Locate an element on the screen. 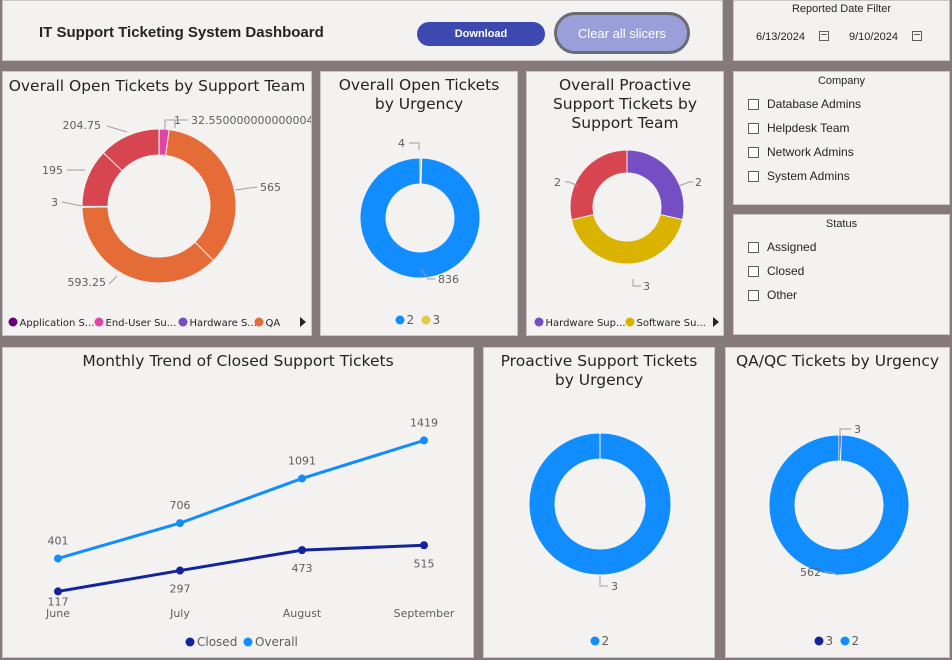 The height and width of the screenshot is (660, 952). x-tick-label: June is located at coordinates (57, 613).